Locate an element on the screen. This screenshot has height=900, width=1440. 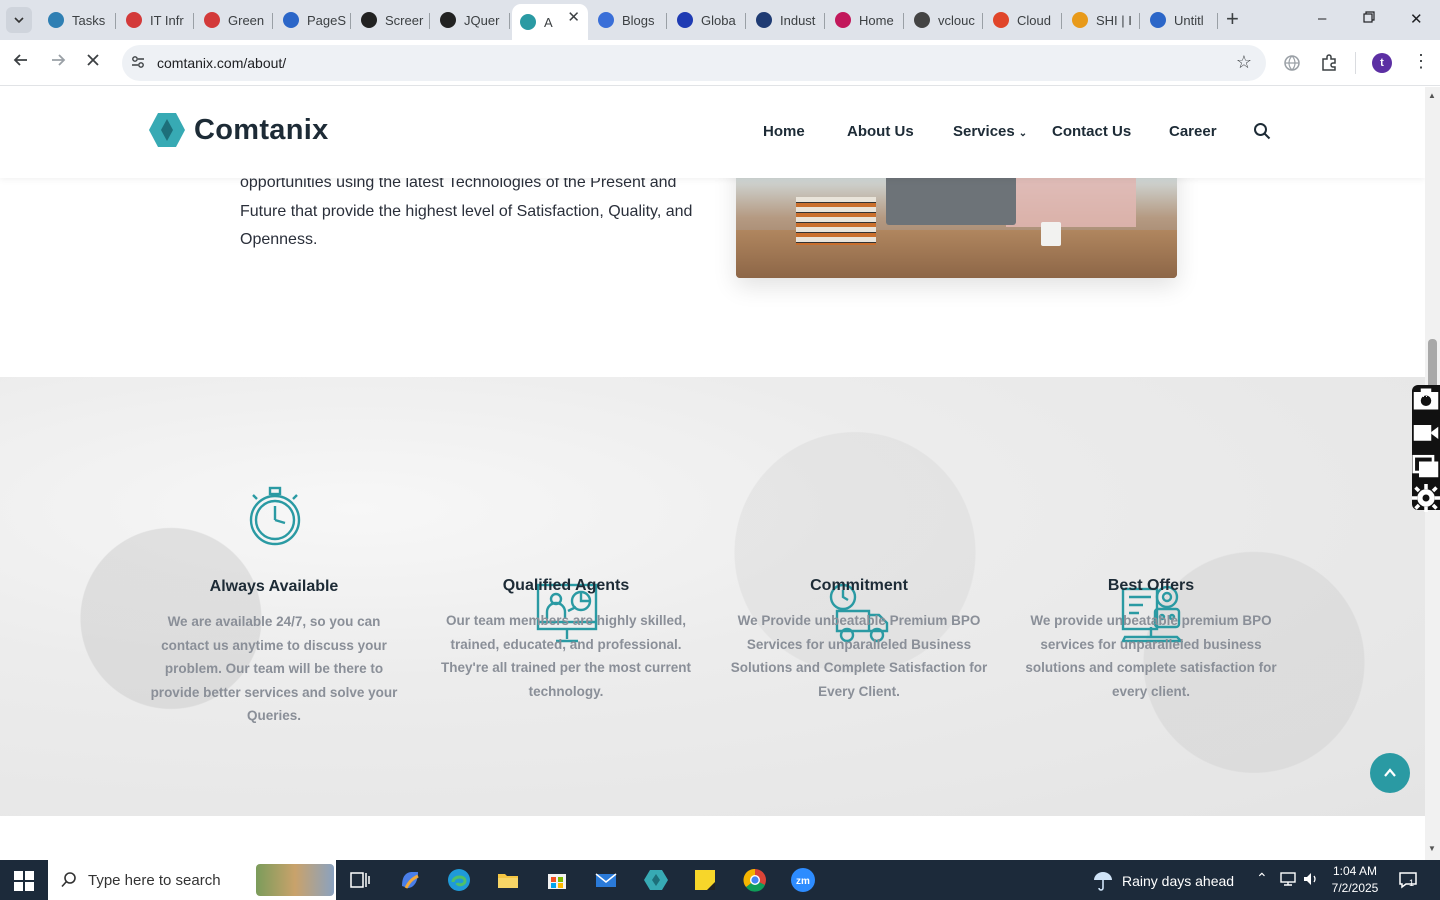
notification-center: 1 is located at coordinates (1408, 880).